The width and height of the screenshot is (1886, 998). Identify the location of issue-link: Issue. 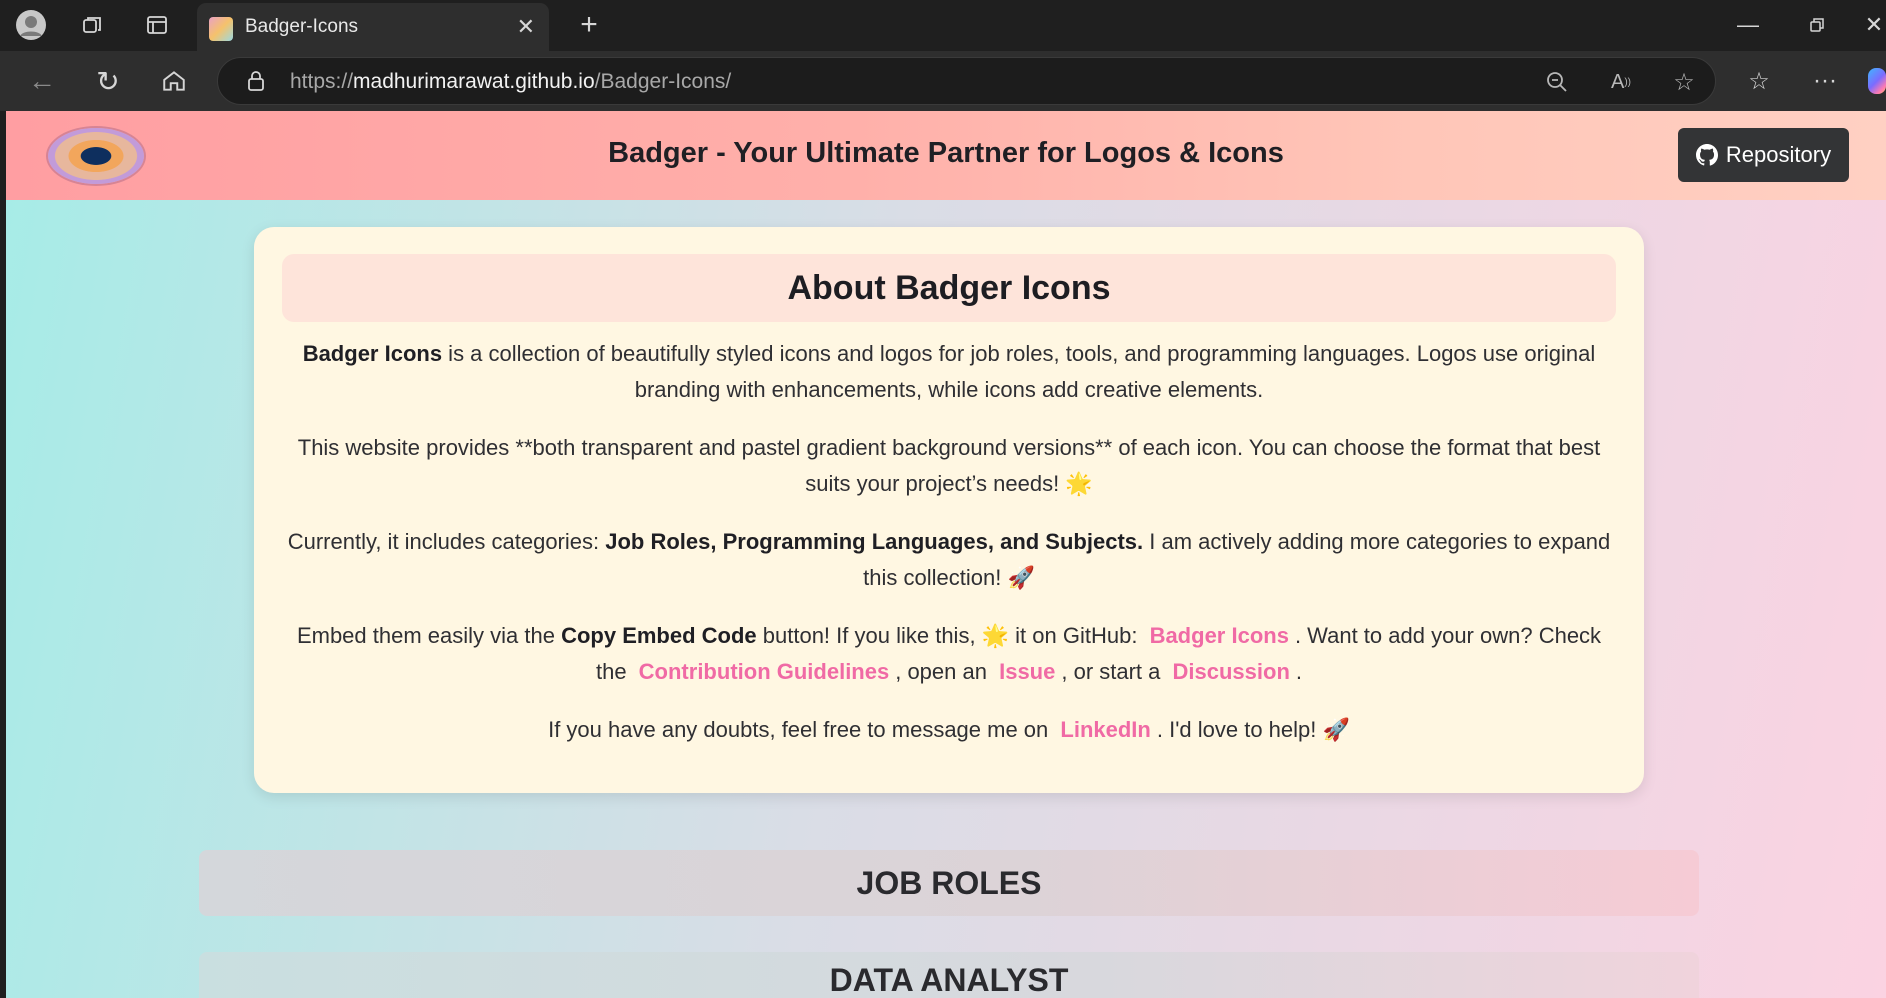
(1027, 671).